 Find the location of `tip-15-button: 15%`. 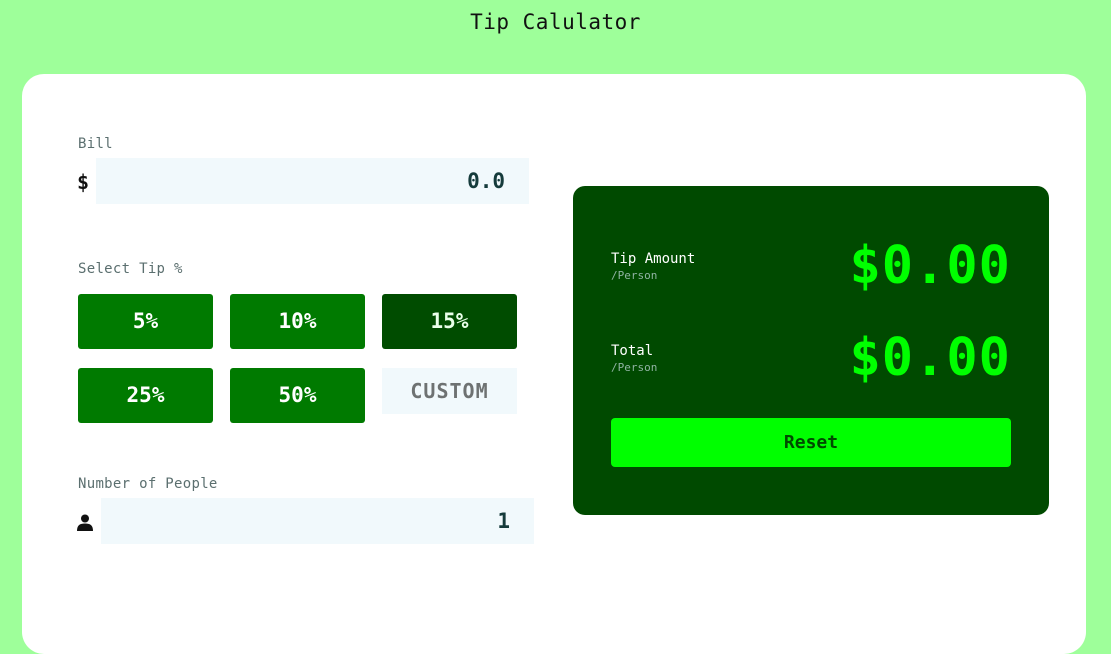

tip-15-button: 15% is located at coordinates (449, 321).